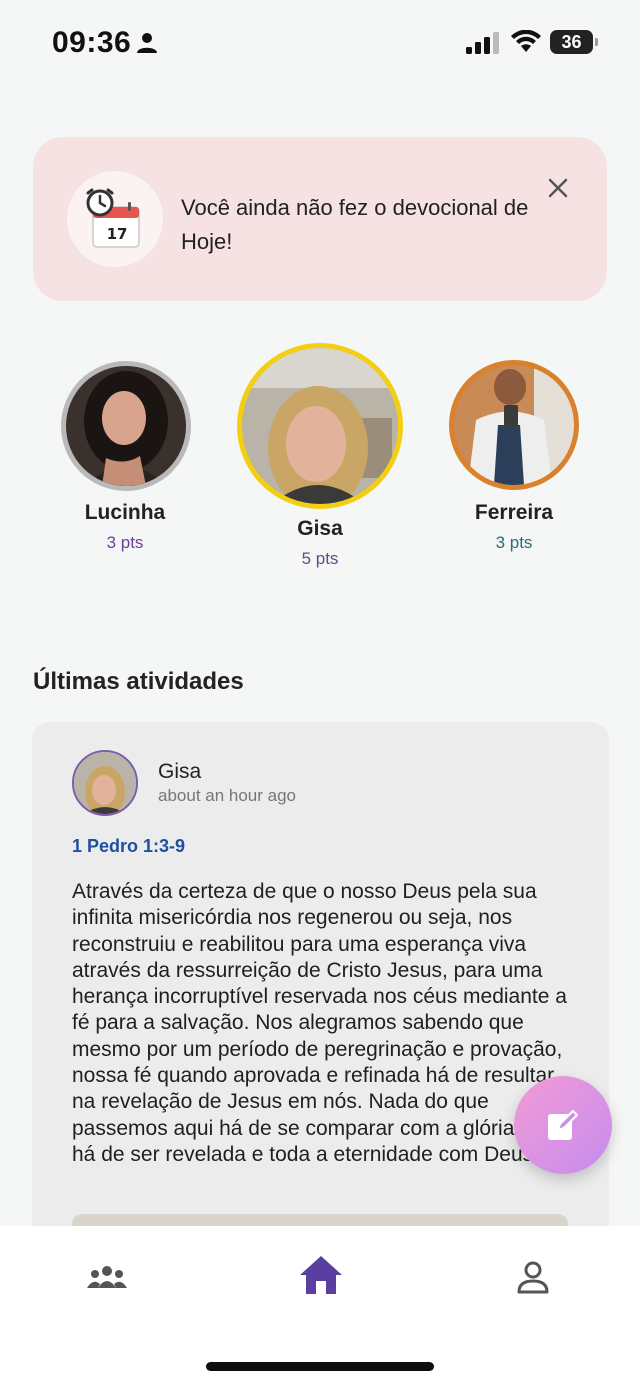 This screenshot has width=640, height=1386. I want to click on group-icon, so click(107, 1277).